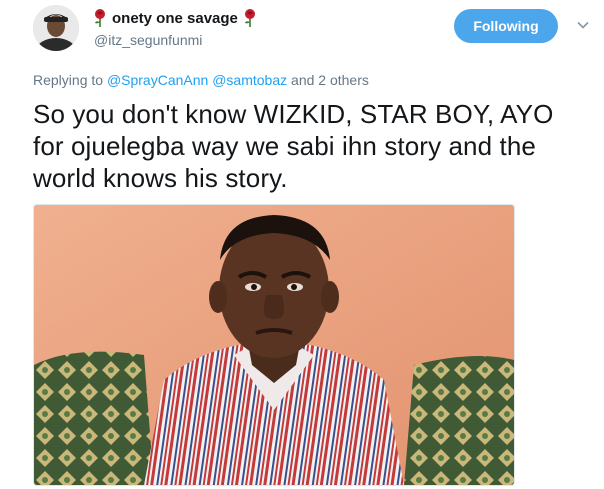 This screenshot has height=489, width=604. I want to click on mention-link: @samtobaz, so click(249, 80).